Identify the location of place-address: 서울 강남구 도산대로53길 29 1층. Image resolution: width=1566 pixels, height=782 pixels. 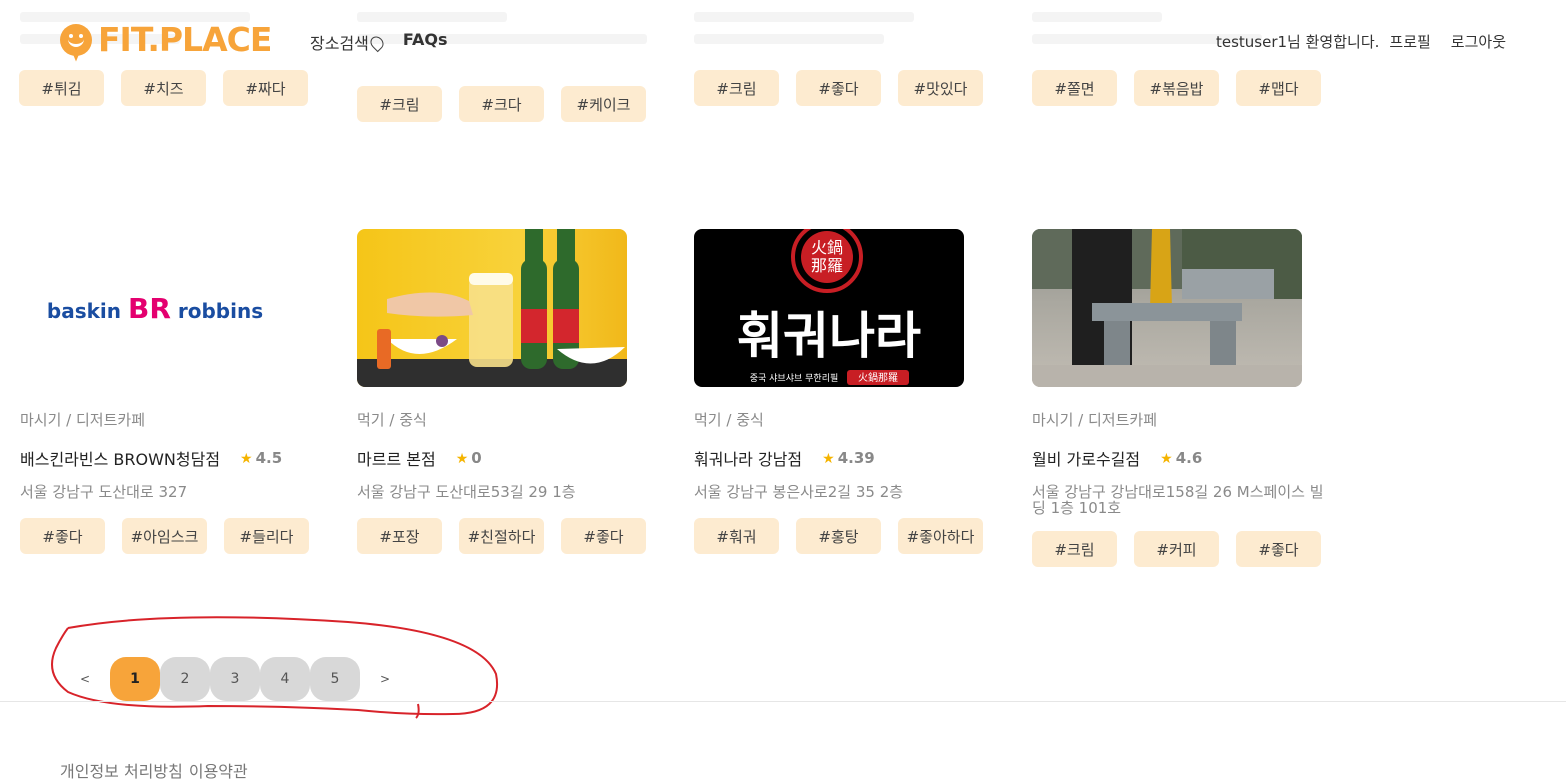
(466, 492).